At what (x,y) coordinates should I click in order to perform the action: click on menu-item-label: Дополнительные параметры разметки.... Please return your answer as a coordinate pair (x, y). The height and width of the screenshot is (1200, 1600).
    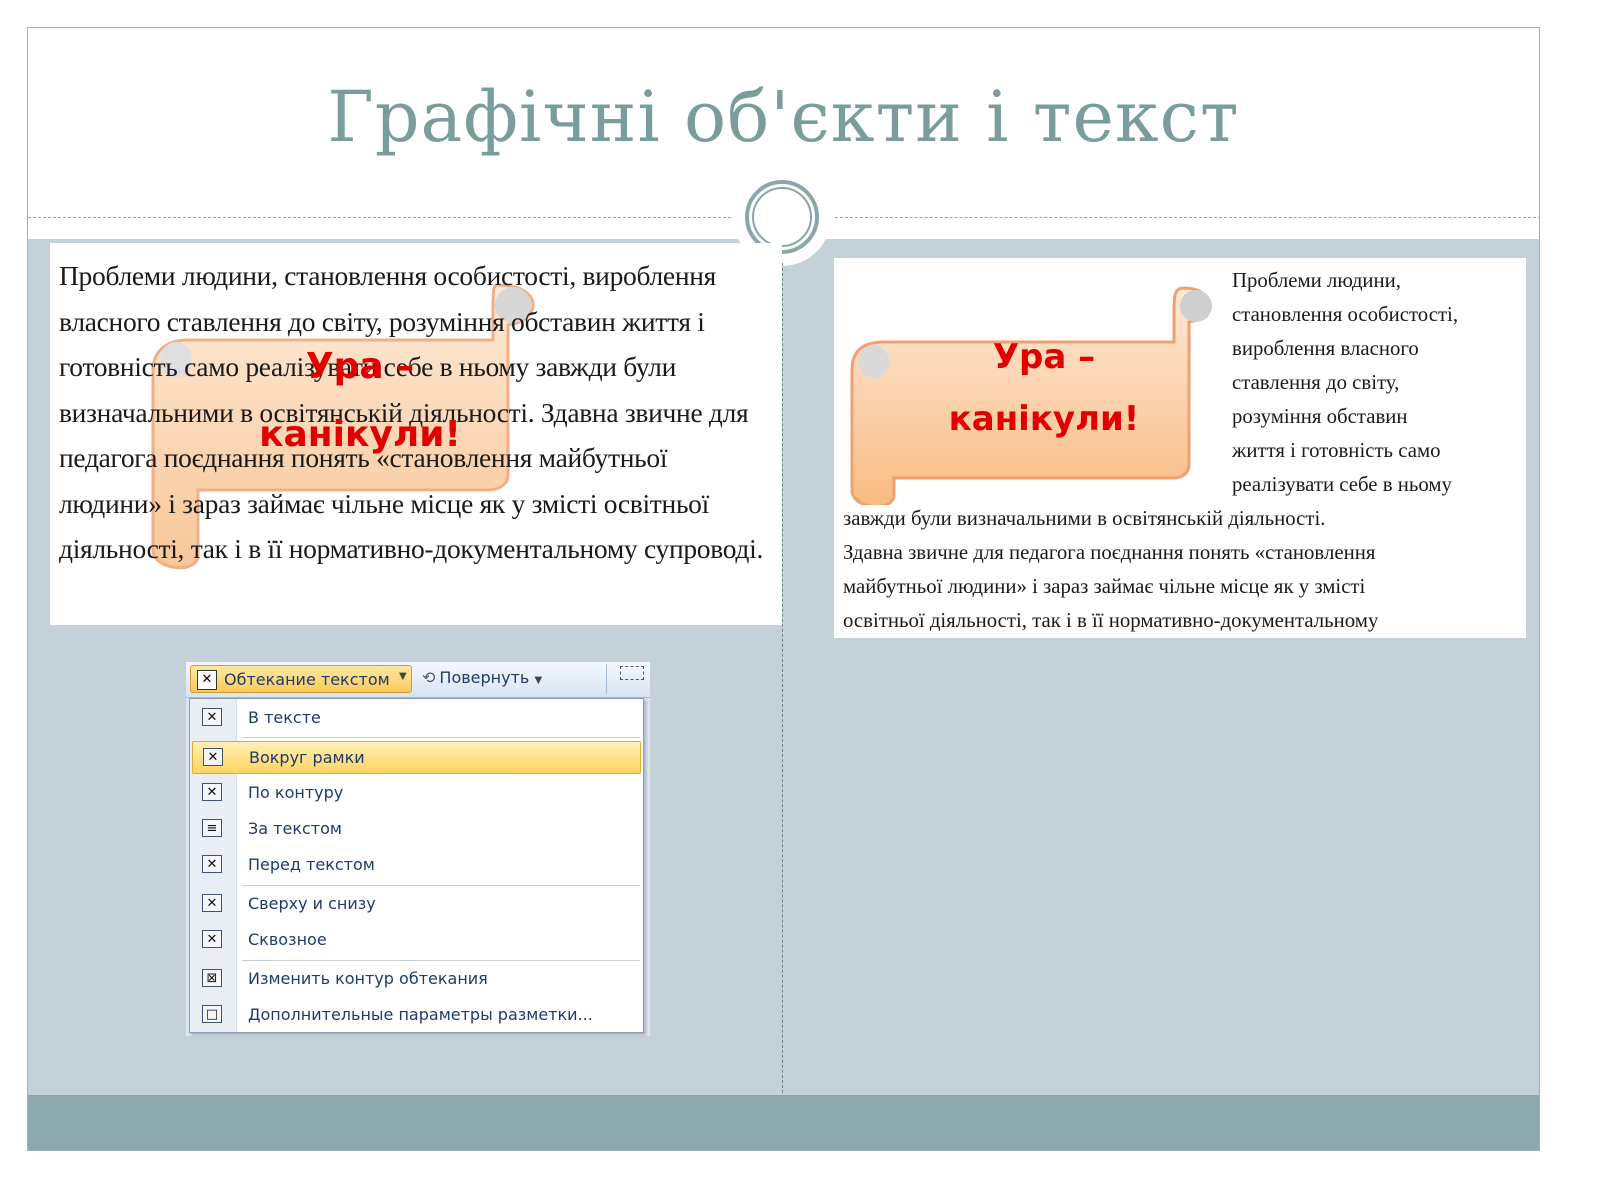
    Looking at the image, I should click on (420, 1014).